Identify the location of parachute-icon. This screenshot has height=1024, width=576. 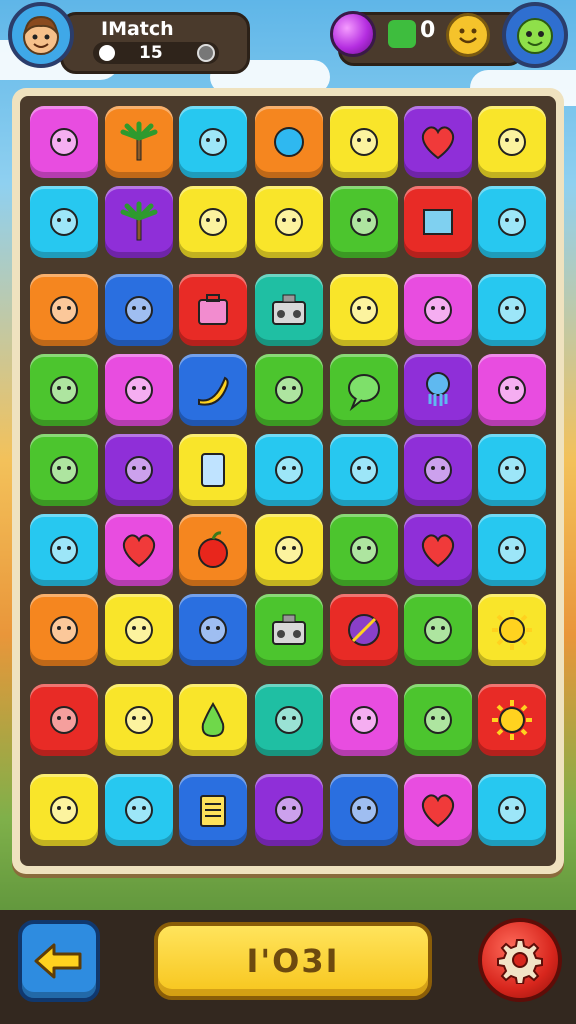
(289, 222).